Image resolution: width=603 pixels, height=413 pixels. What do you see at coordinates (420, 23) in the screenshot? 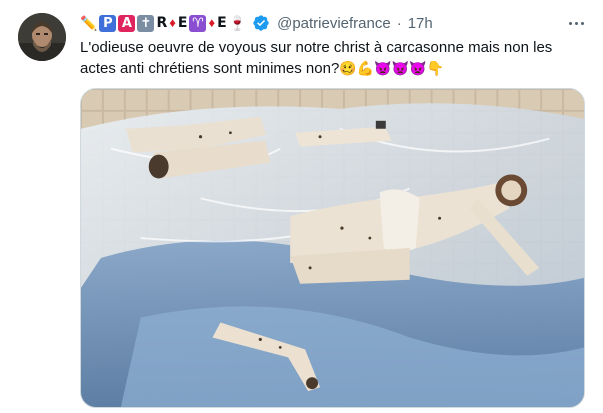
I see `timestamp: 17h` at bounding box center [420, 23].